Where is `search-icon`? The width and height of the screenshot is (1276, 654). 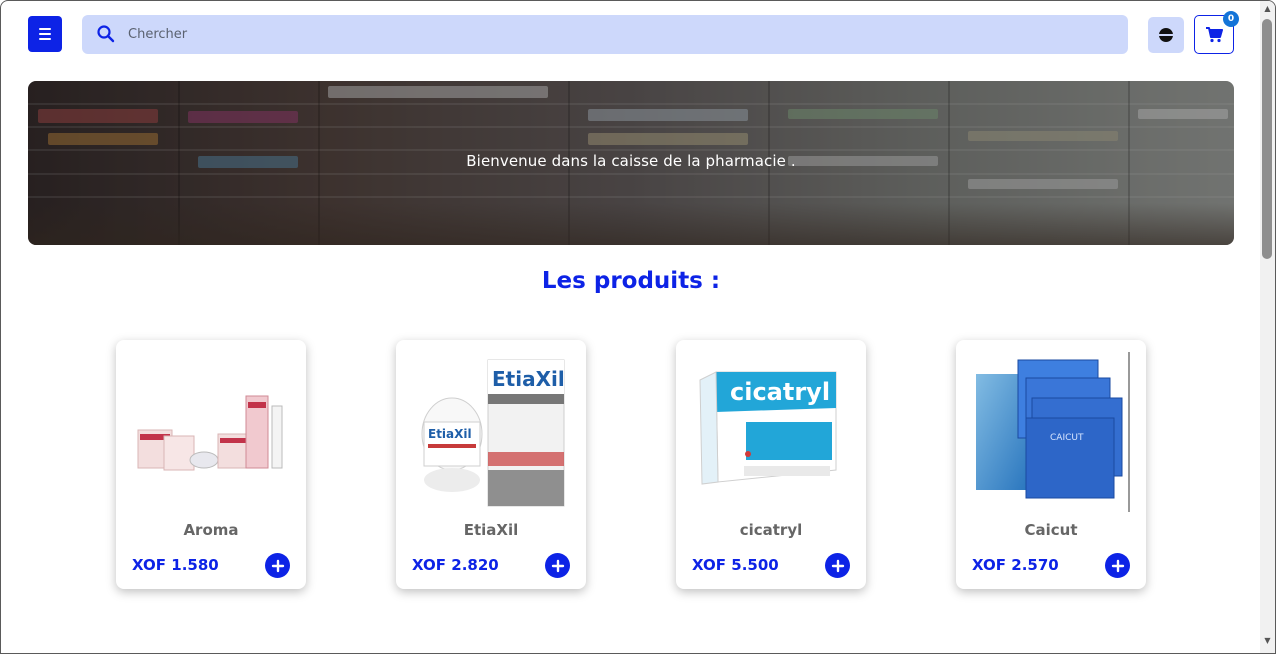
search-icon is located at coordinates (106, 34).